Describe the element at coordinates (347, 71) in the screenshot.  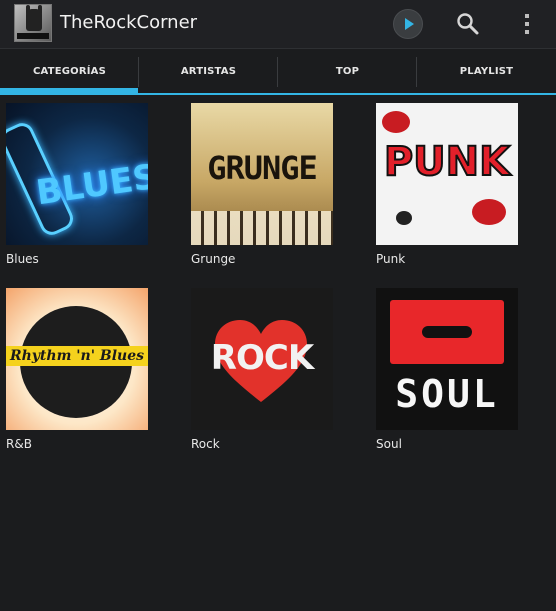
I see `tab-top: TOP` at that location.